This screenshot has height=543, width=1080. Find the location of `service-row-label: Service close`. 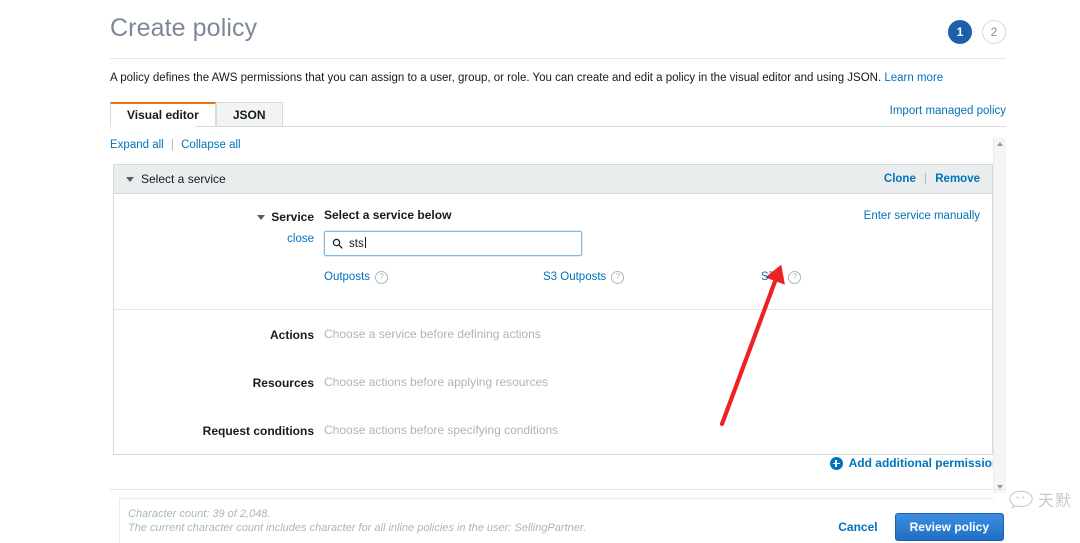

service-row-label: Service close is located at coordinates (219, 247).